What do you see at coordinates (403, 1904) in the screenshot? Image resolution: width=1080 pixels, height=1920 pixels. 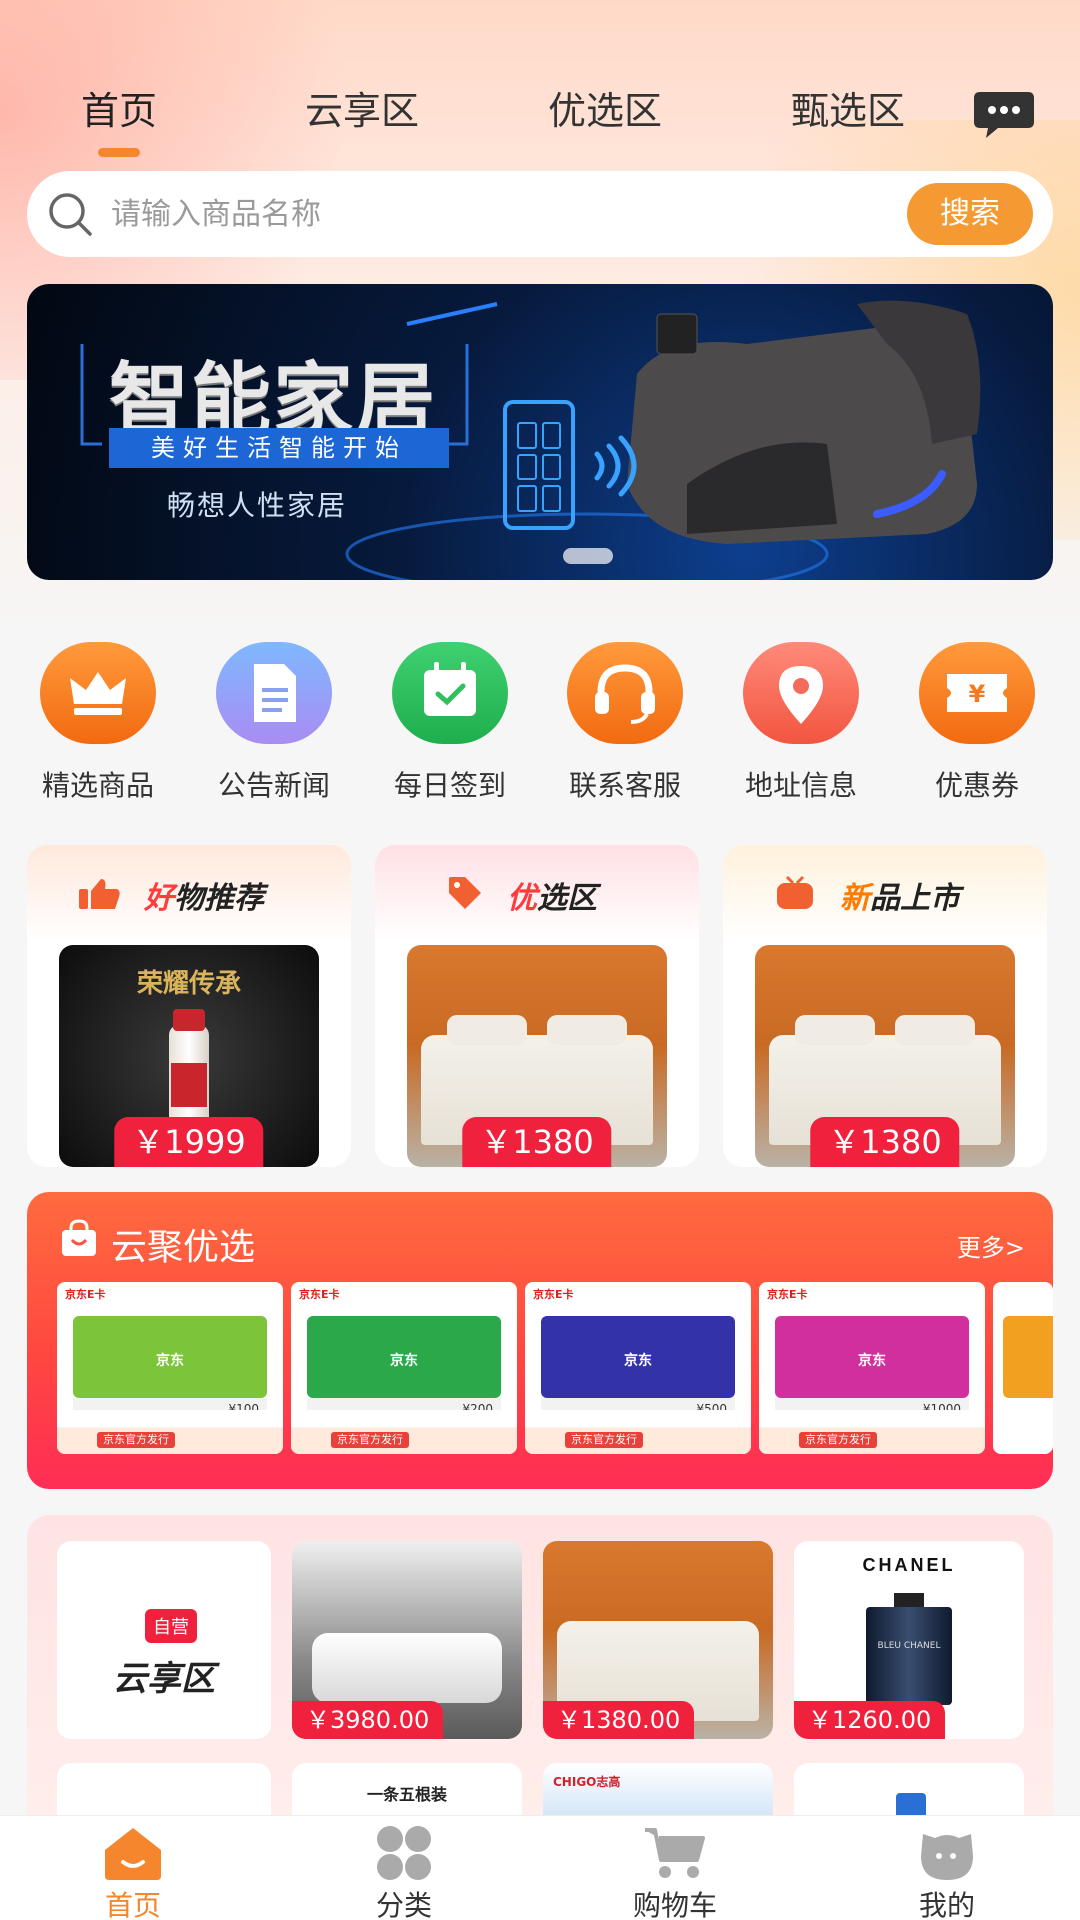 I see `nav-label: 分类` at bounding box center [403, 1904].